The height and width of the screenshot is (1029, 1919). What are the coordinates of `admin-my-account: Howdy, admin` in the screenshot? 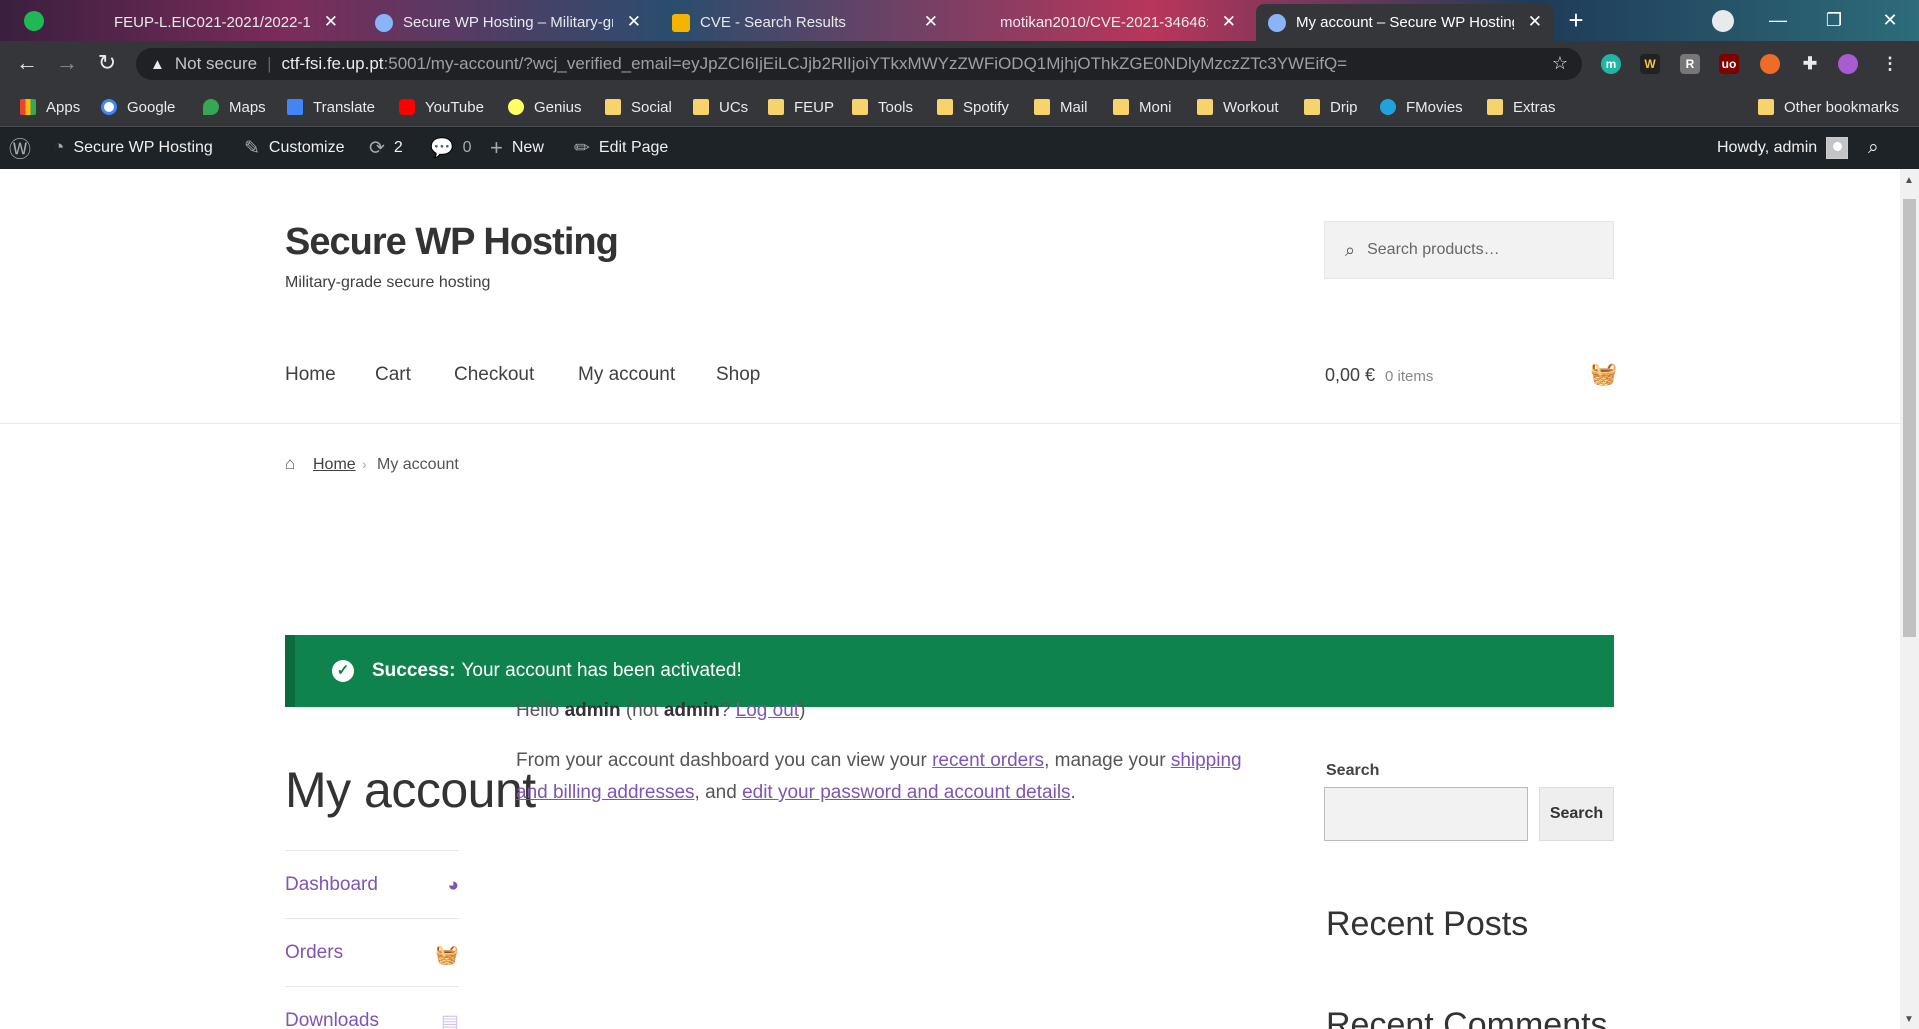 It's located at (1783, 148).